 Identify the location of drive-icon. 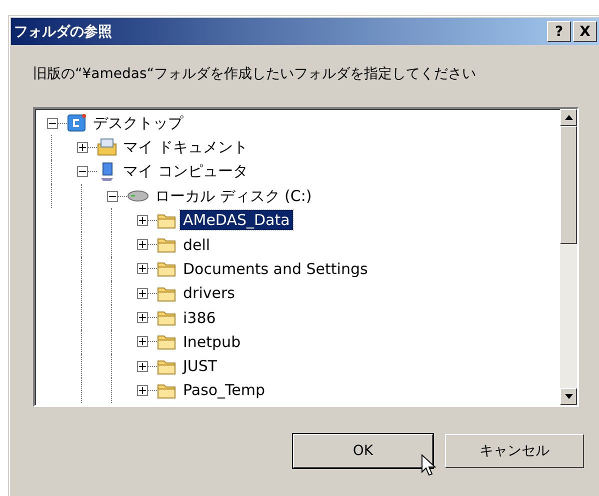
(138, 196).